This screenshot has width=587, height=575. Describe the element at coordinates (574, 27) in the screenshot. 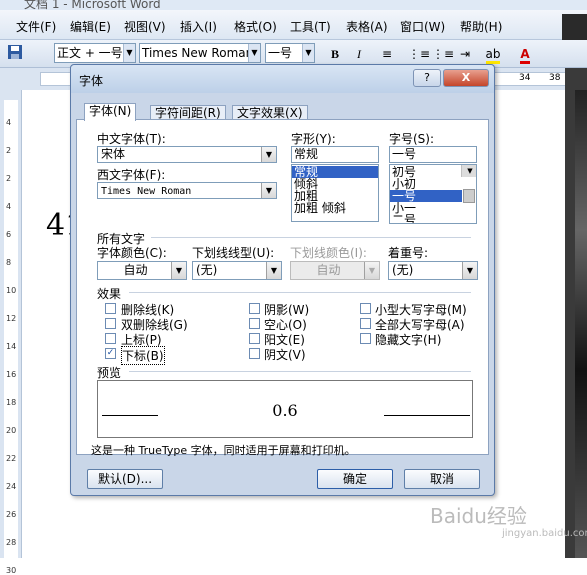

I see `background-photo-edge` at that location.